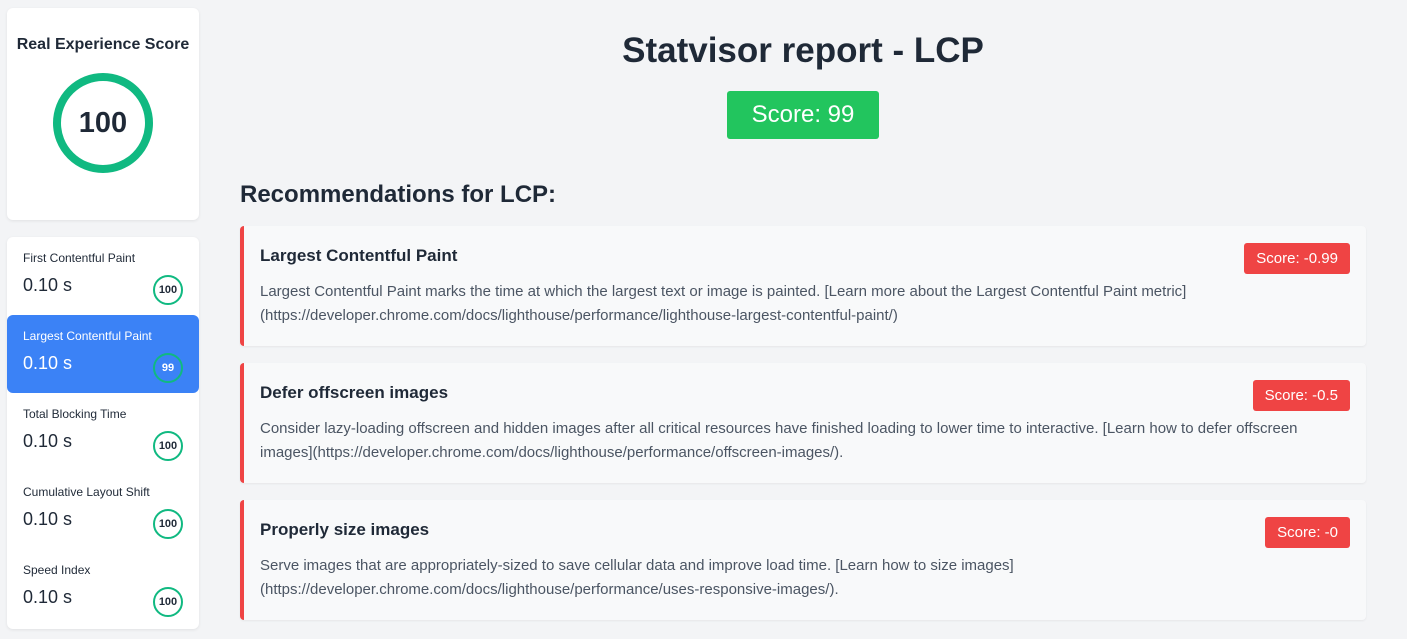 Image resolution: width=1407 pixels, height=639 pixels. I want to click on metric-name: Total Blocking Time, so click(75, 414).